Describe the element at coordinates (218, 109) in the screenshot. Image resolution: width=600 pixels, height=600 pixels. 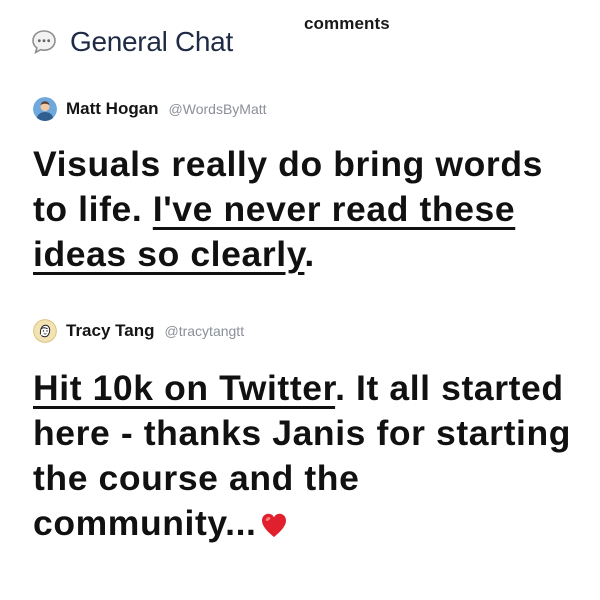
I see `author-handle: @WordsByMatt` at that location.